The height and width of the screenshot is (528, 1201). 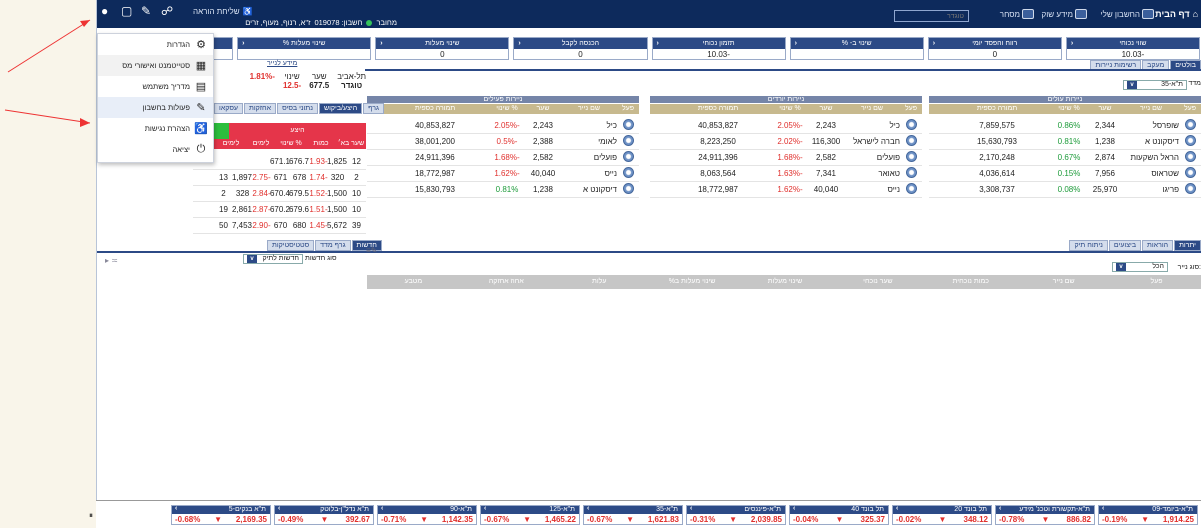 What do you see at coordinates (1045, 515) in the screenshot?
I see `ticker: ת"א-תקשורת וטכנ' מידע-0.78% ▼ 886.82` at bounding box center [1045, 515].